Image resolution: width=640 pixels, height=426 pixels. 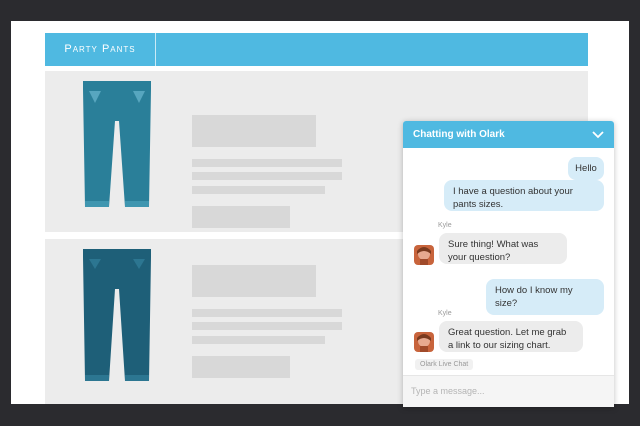 I want to click on visitor-message: Hello, so click(x=586, y=168).